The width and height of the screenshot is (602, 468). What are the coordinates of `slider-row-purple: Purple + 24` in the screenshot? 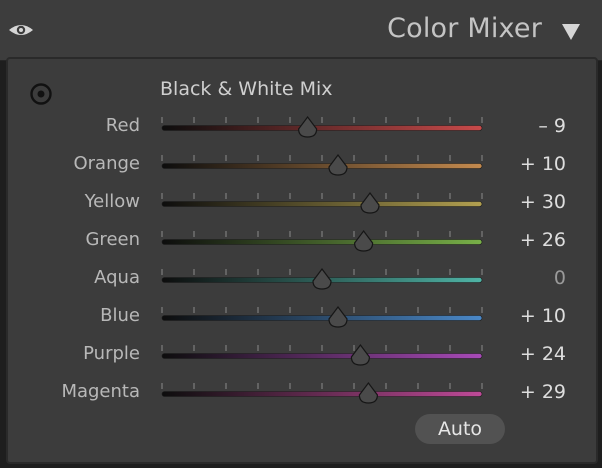 It's located at (302, 357).